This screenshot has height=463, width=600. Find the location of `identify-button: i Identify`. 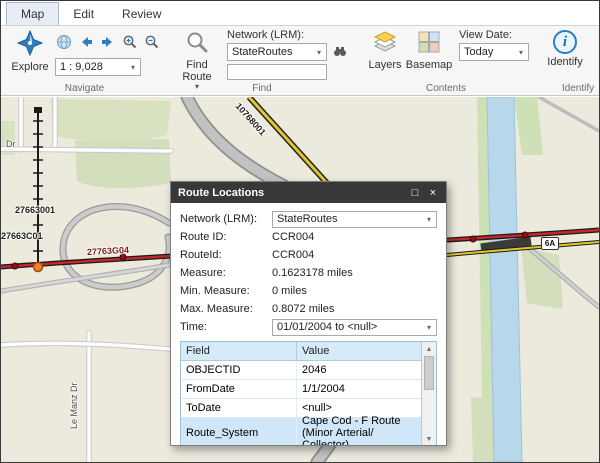

identify-button: i Identify is located at coordinates (565, 48).